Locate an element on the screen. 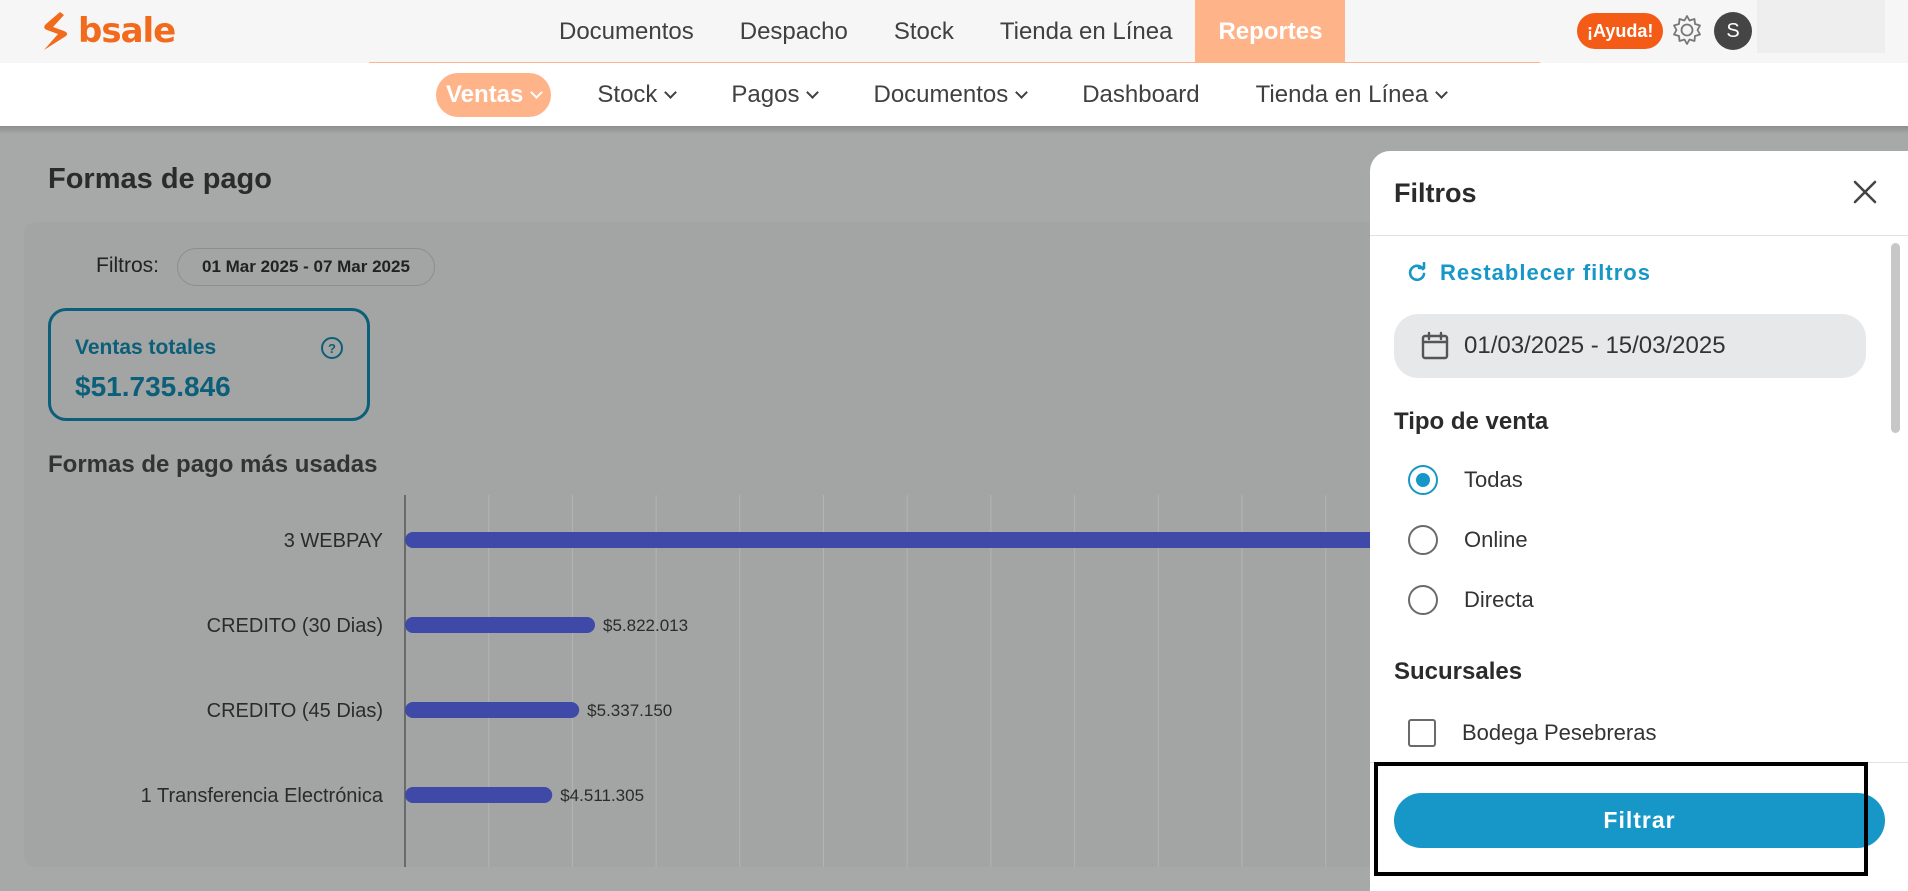 The width and height of the screenshot is (1908, 891). reset-filters-label: Restablecer filtros is located at coordinates (1545, 272).